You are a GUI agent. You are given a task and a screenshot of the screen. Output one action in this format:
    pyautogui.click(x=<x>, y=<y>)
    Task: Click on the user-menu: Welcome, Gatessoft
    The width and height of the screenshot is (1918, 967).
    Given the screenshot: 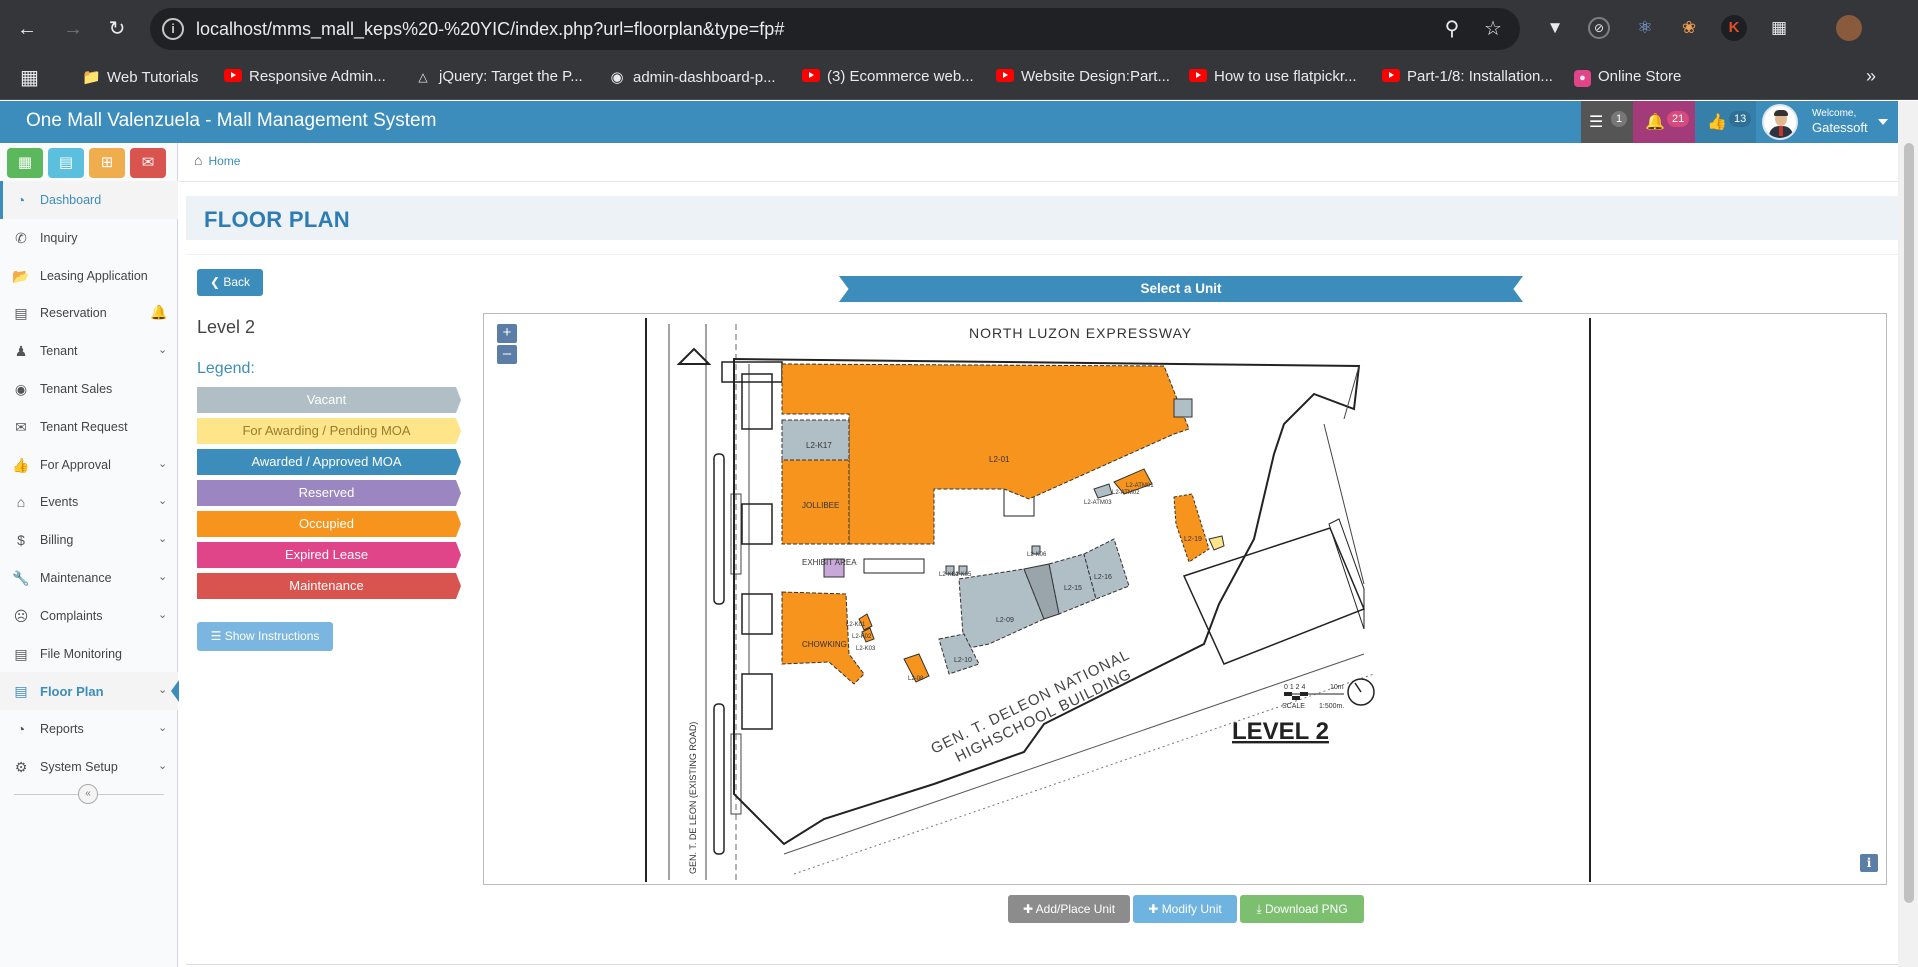 What is the action you would take?
    pyautogui.click(x=1827, y=122)
    